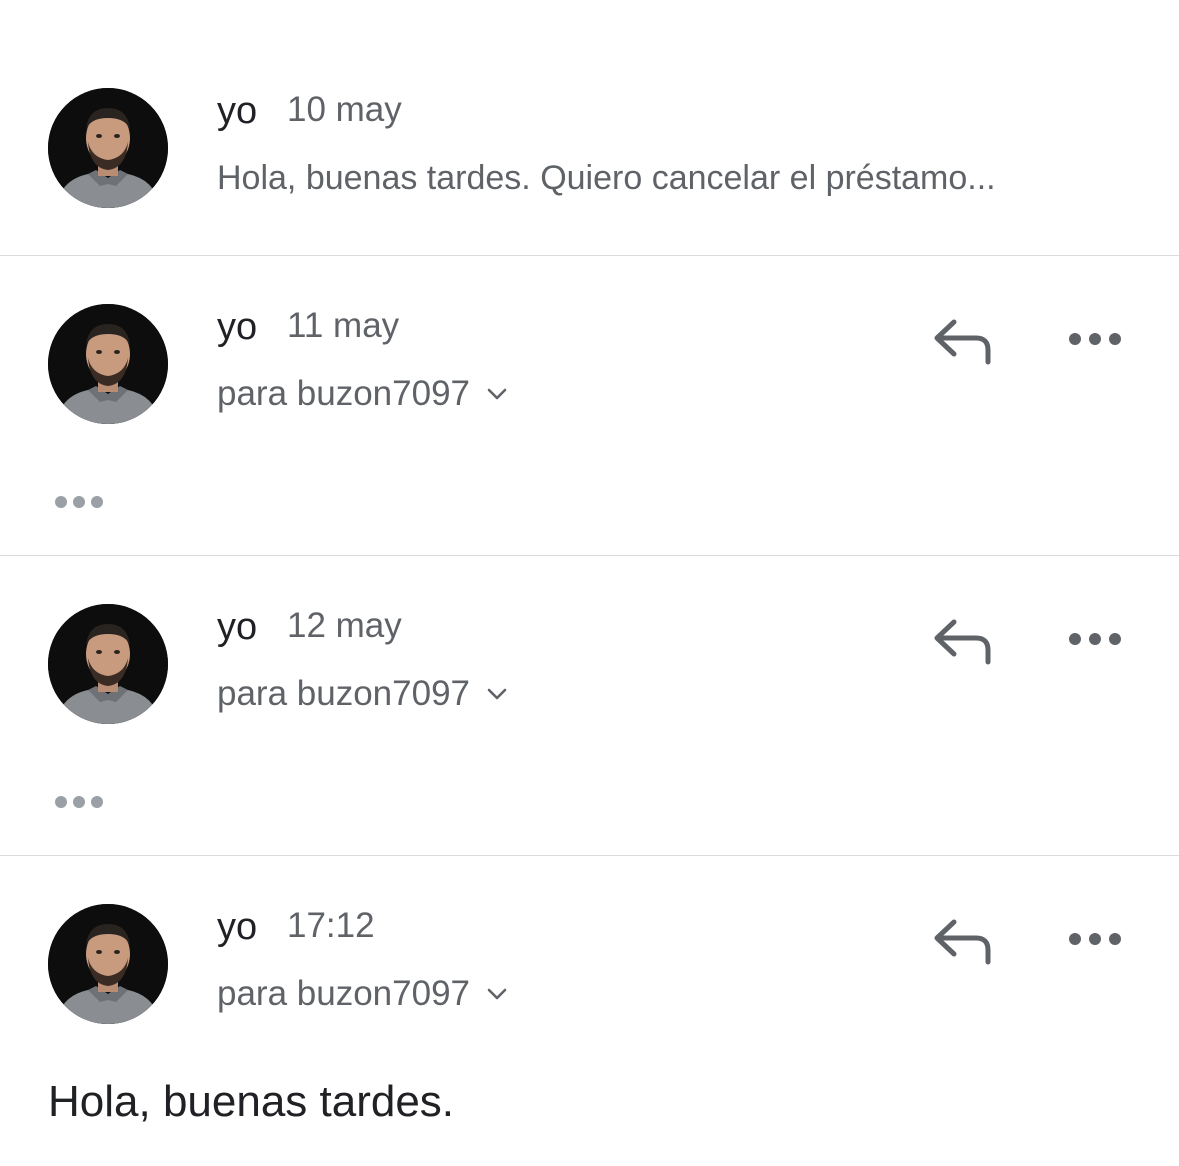  I want to click on message-body: Hola, buenas tardes., so click(251, 1101).